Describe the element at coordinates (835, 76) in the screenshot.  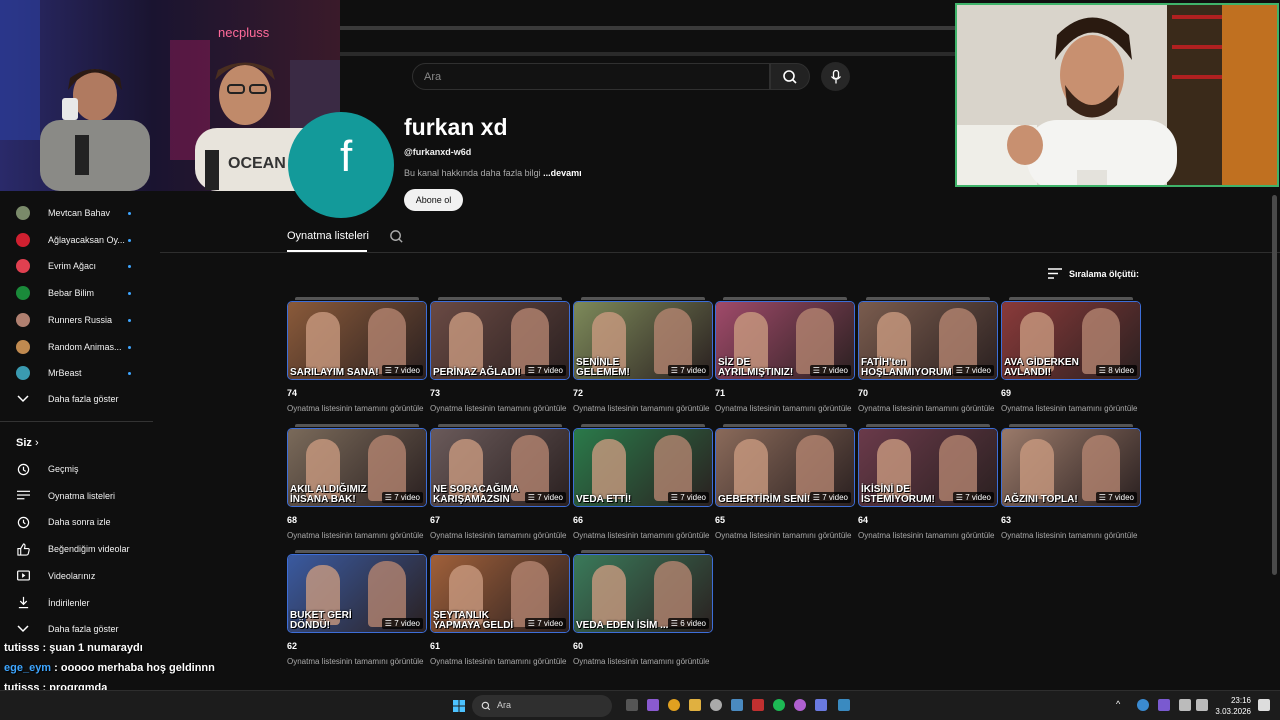
I see `voice-search-button` at that location.